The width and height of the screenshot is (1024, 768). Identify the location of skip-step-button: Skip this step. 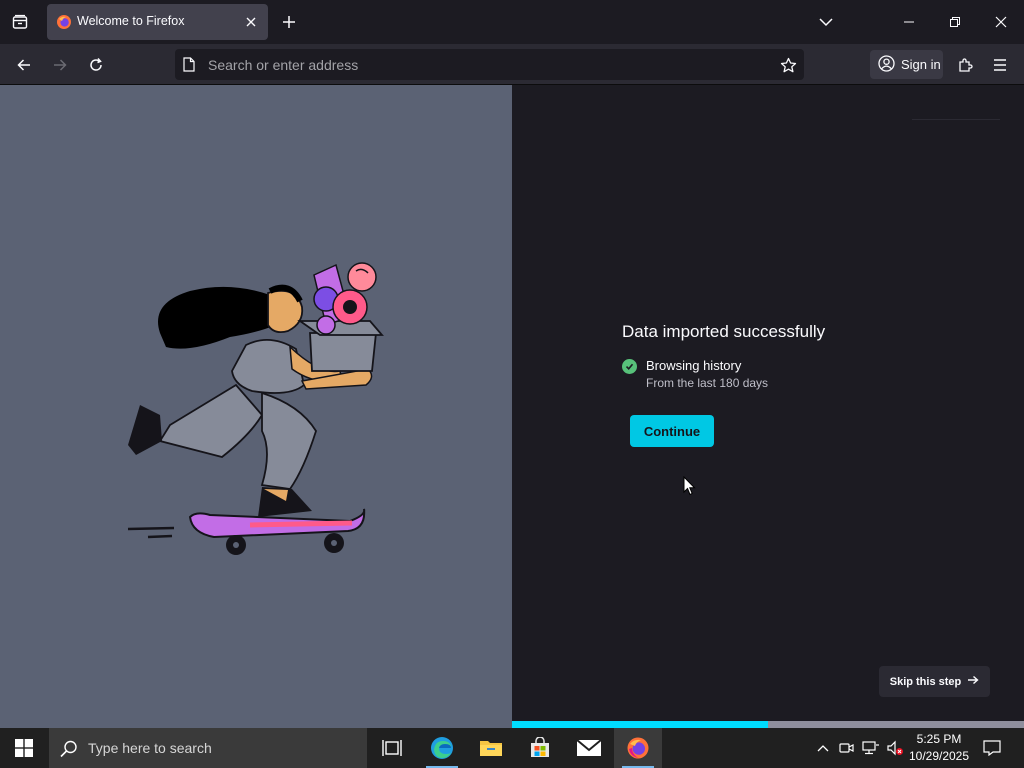
(934, 681).